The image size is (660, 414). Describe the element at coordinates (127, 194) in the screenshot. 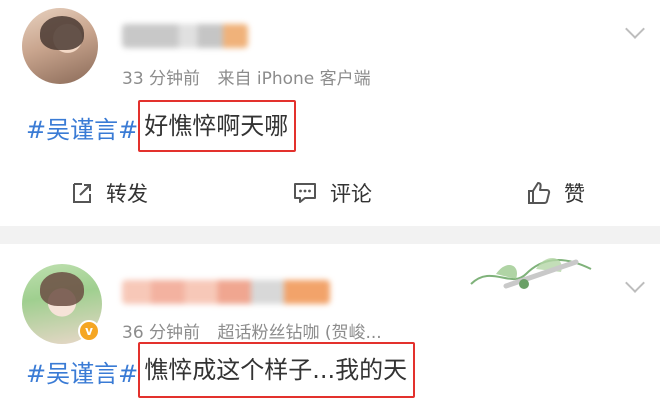

I see `repost-label: 转发` at that location.